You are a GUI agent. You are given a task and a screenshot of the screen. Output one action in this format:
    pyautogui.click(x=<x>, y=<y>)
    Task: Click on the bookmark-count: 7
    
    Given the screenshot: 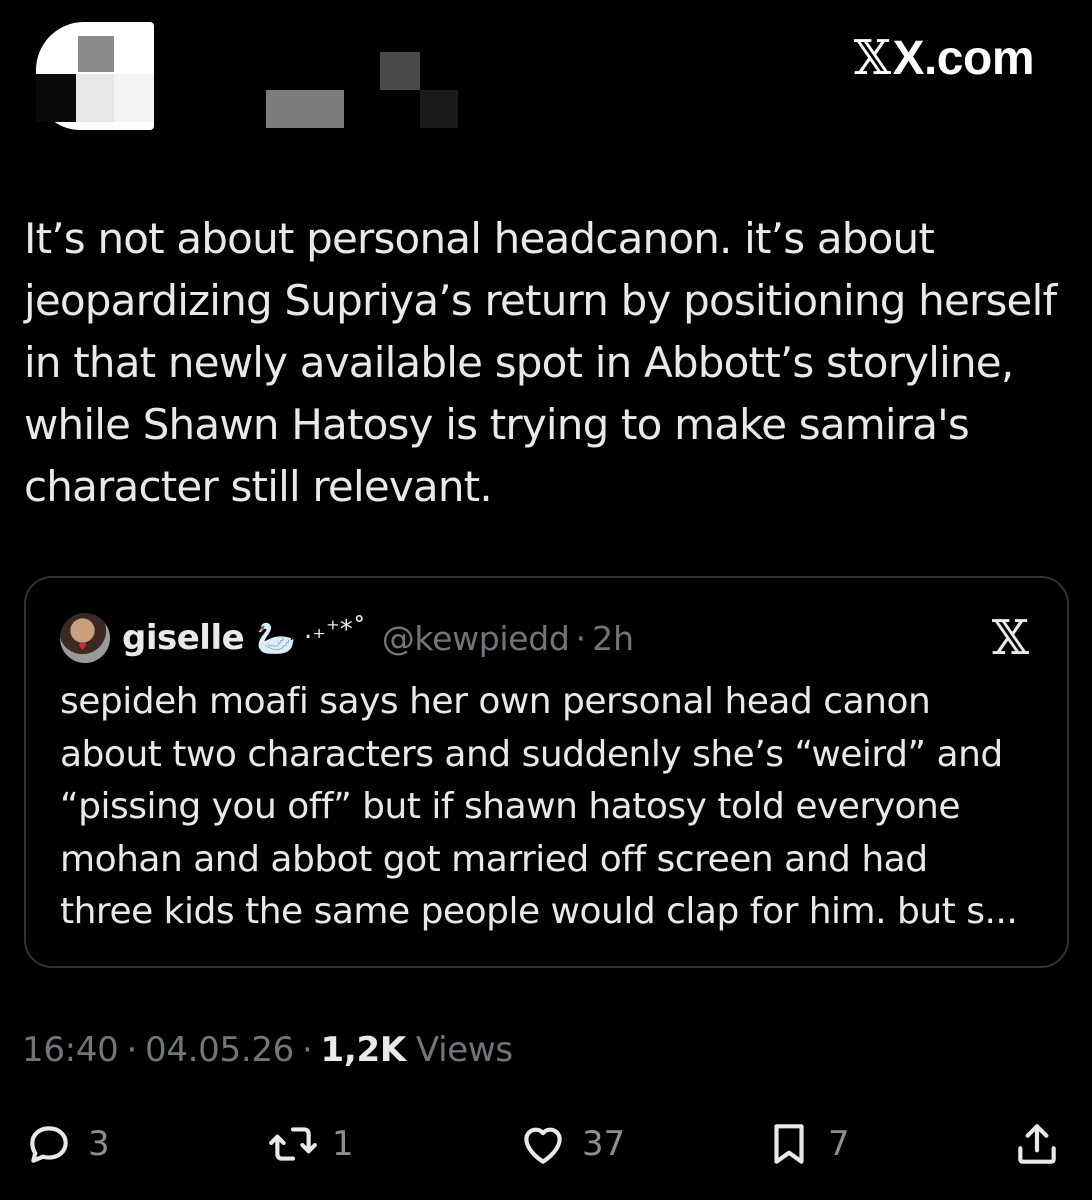 What is the action you would take?
    pyautogui.click(x=839, y=1144)
    